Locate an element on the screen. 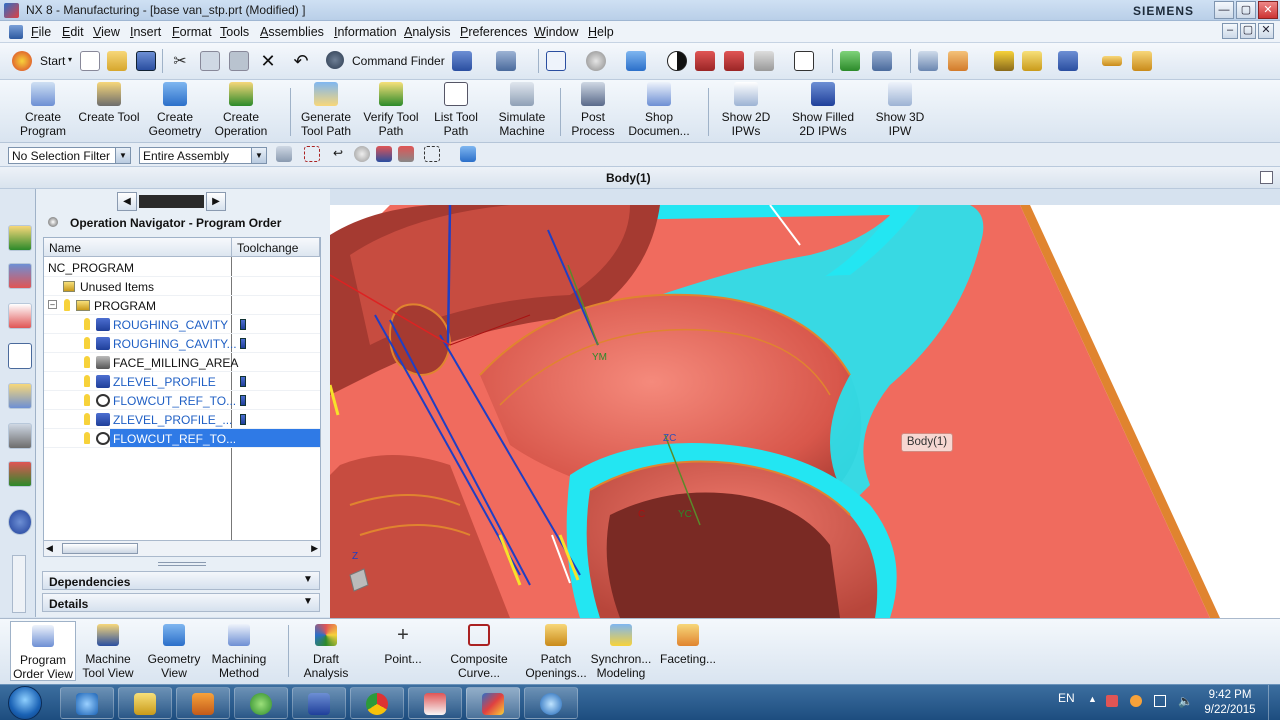  orient-view-icon is located at coordinates (636, 61).